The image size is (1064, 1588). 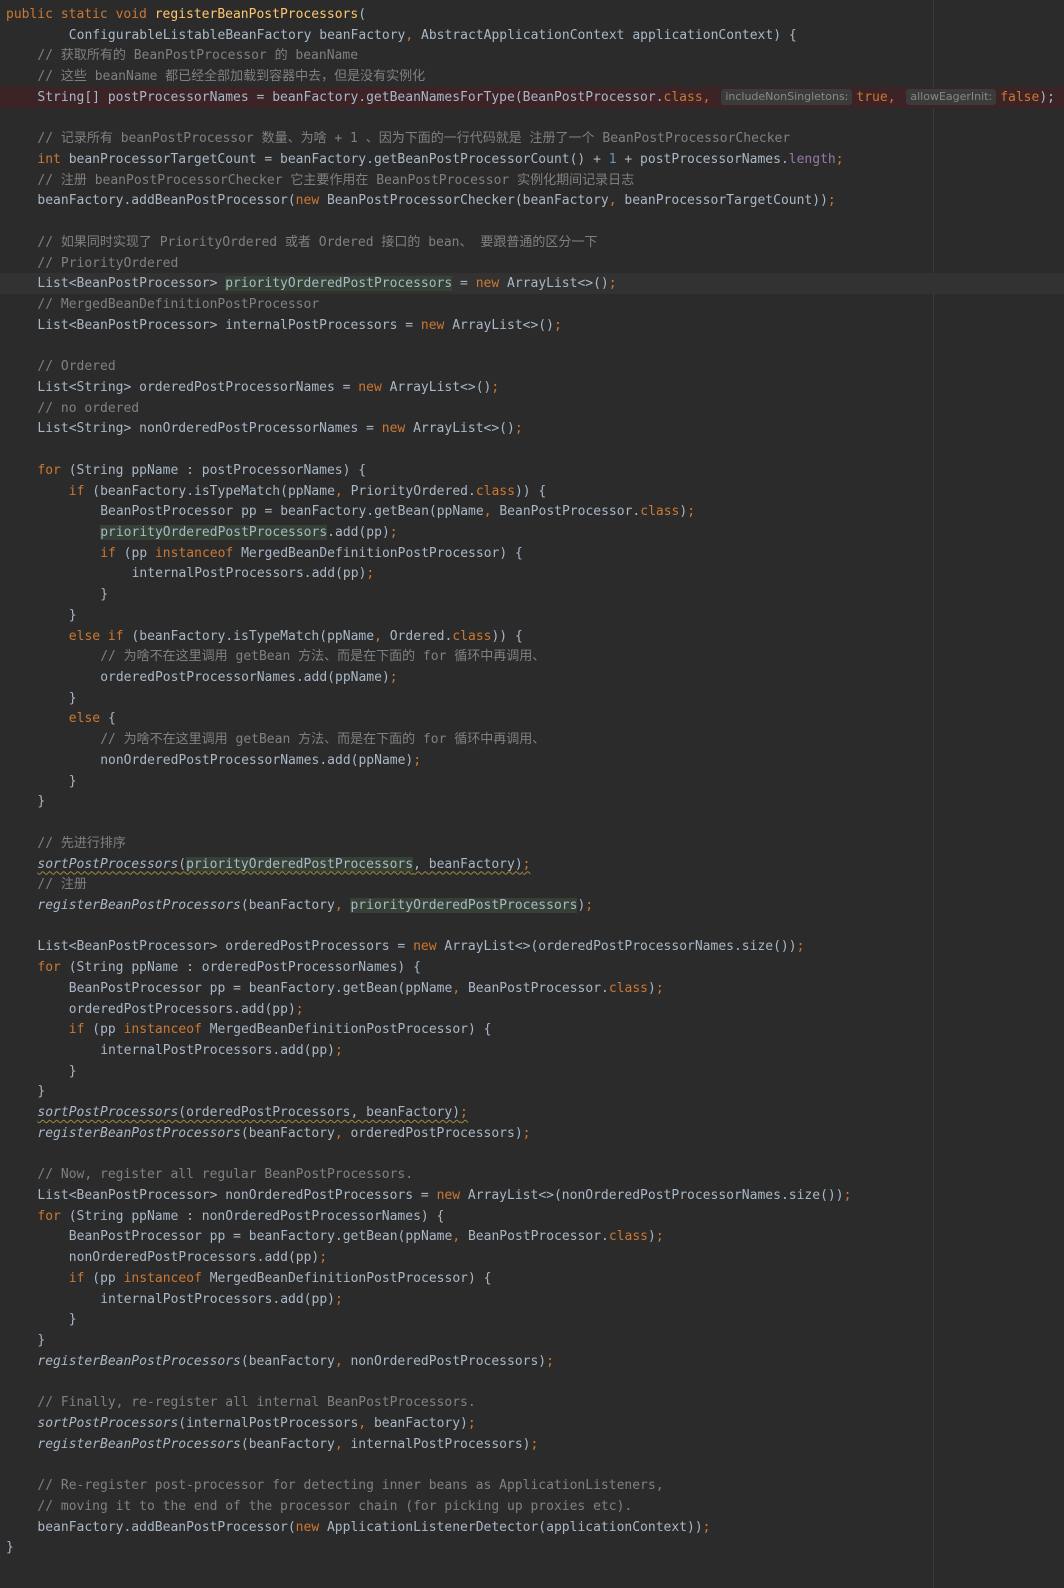 What do you see at coordinates (339, 284) in the screenshot?
I see `code-token: priorityOrderedPostProcessors` at bounding box center [339, 284].